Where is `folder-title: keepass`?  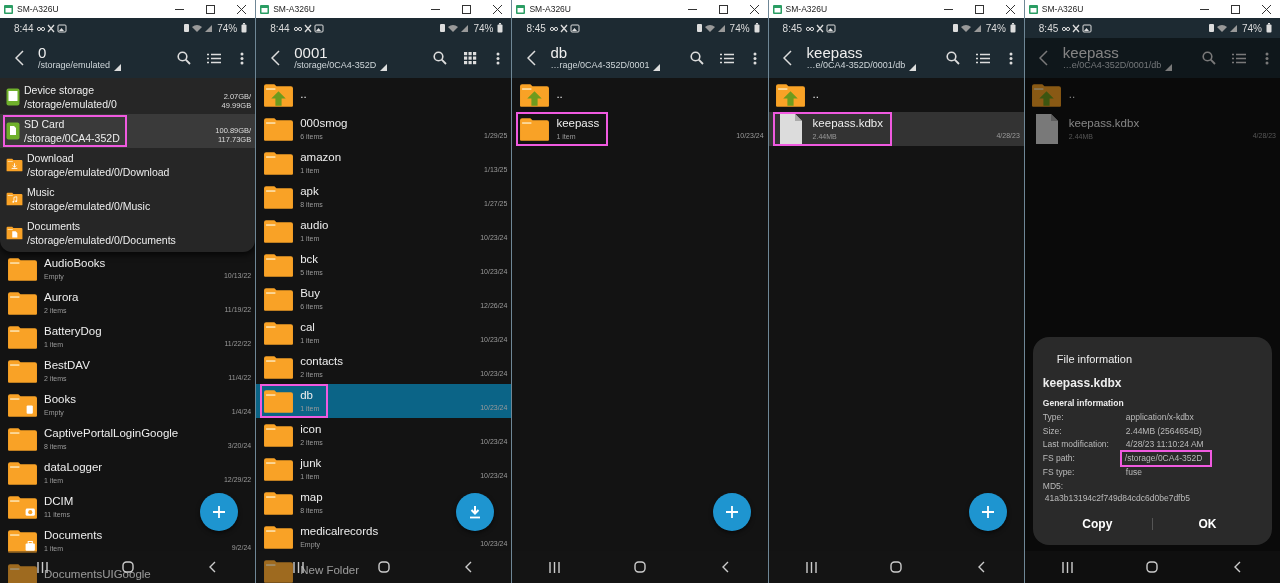 folder-title: keepass is located at coordinates (834, 53).